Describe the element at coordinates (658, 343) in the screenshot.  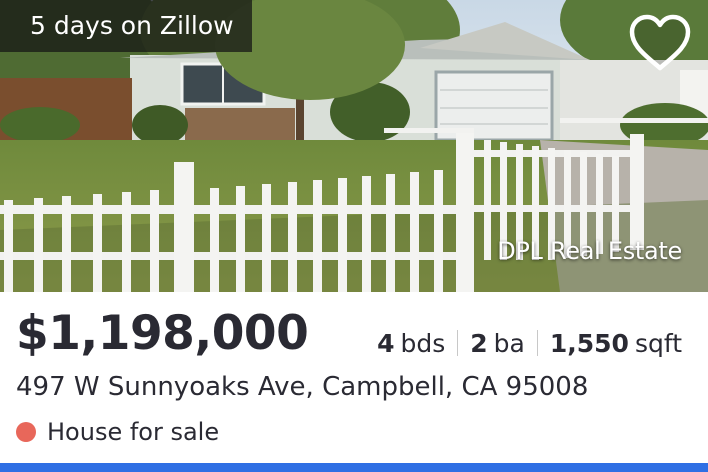
I see `sqft-unit: sqft` at that location.